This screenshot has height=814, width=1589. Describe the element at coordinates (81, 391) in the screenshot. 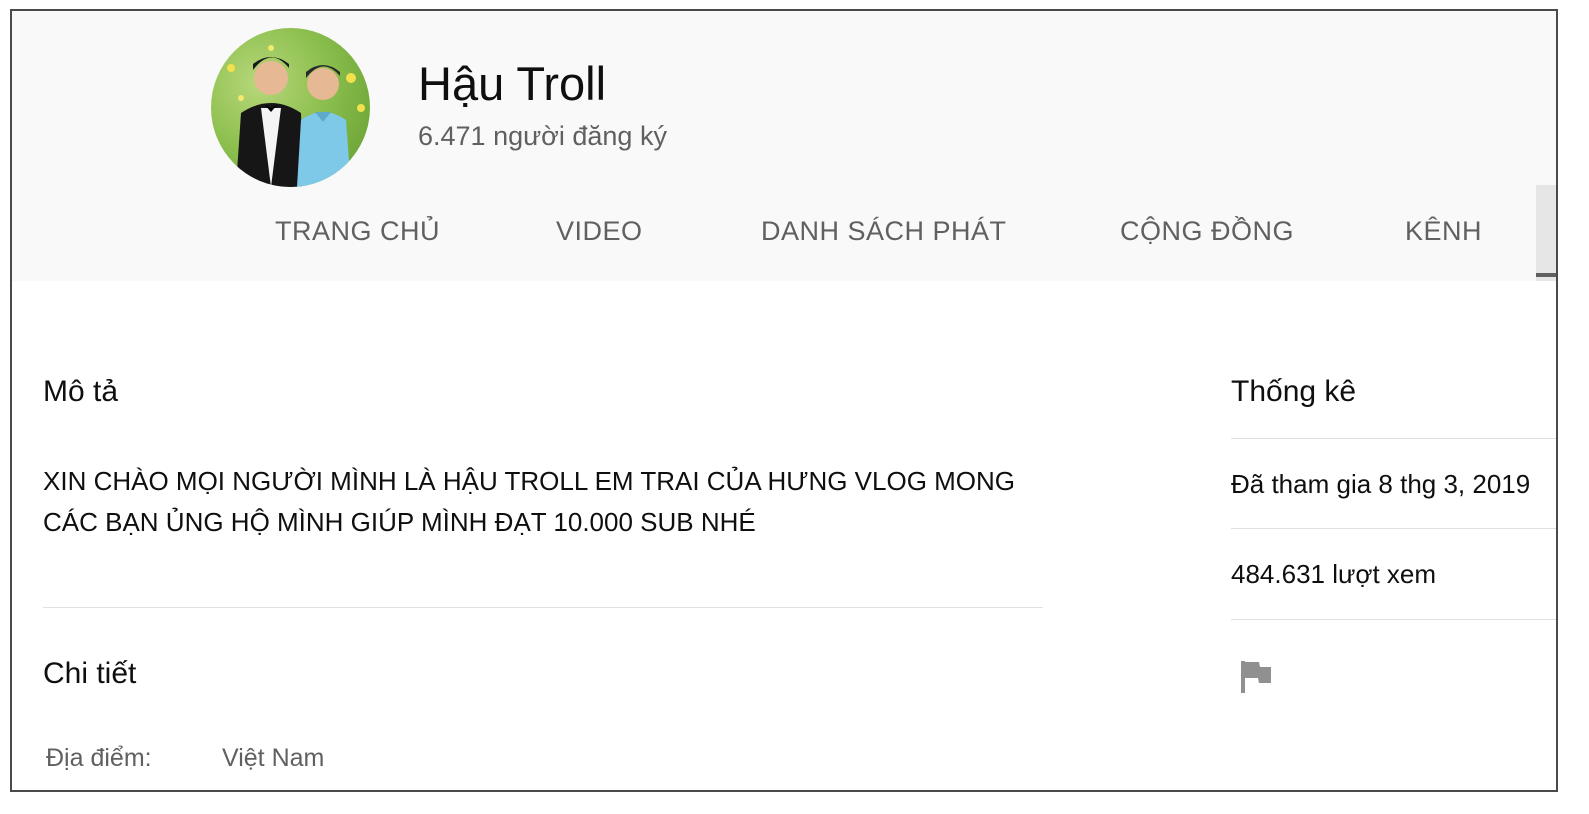

I see `description-title: Mô tả` at that location.